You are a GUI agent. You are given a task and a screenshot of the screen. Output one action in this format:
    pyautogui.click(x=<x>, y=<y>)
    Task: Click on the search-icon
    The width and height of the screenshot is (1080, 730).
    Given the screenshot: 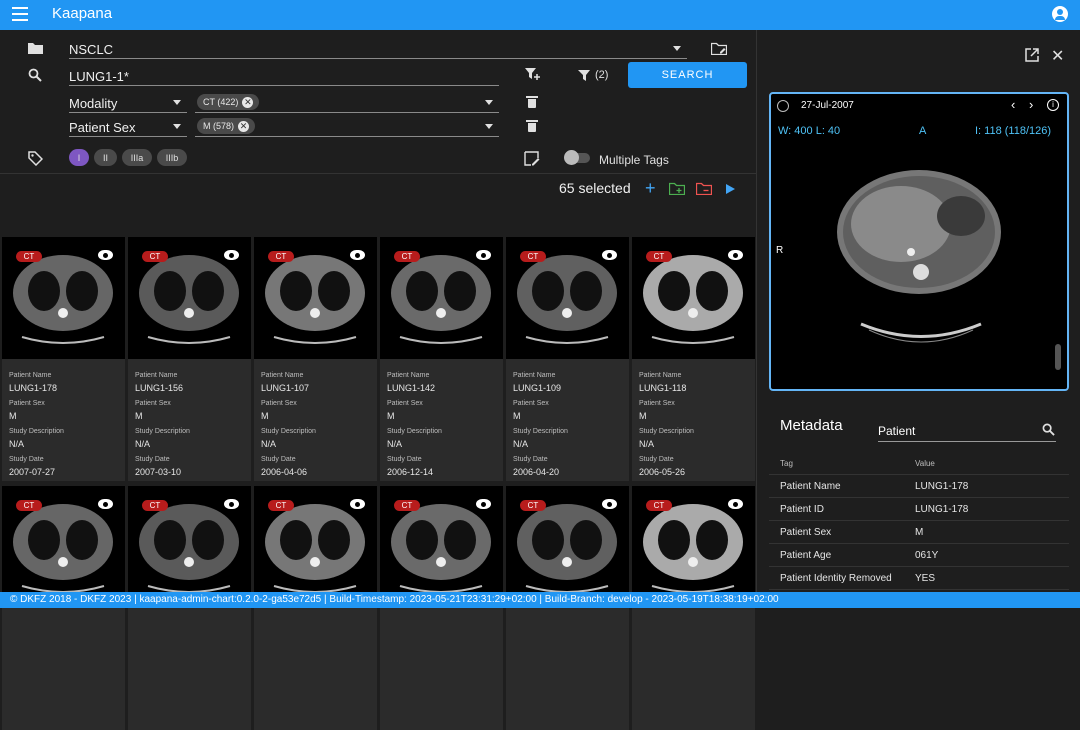 What is the action you would take?
    pyautogui.click(x=1048, y=429)
    